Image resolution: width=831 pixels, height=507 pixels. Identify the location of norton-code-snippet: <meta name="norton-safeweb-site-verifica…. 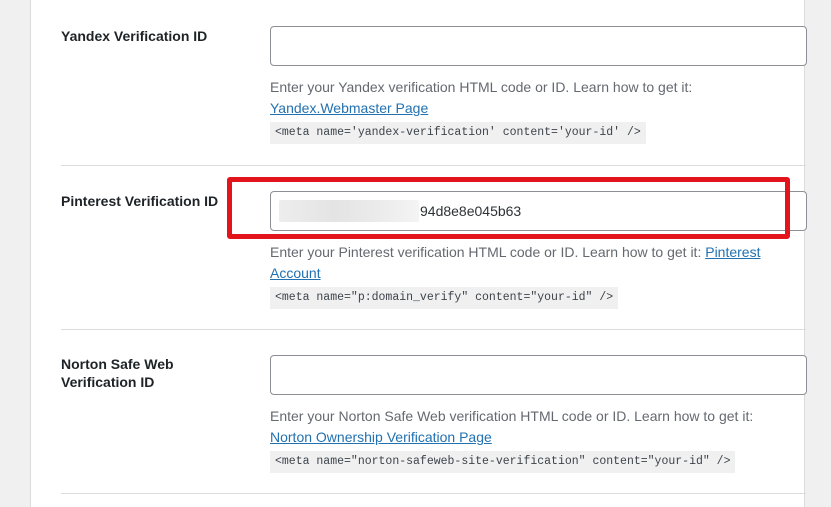
(503, 462).